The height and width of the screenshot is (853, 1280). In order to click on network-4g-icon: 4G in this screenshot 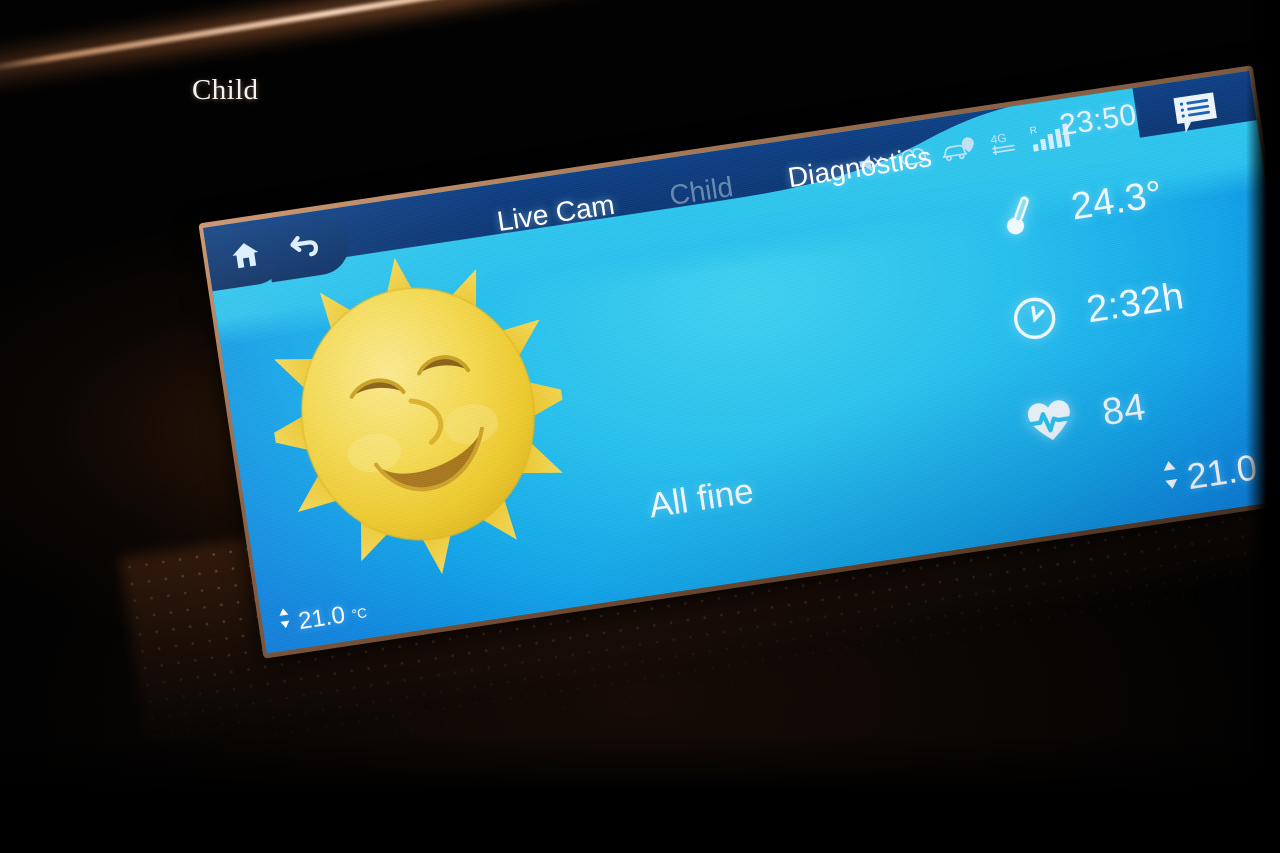, I will do `click(1003, 143)`.